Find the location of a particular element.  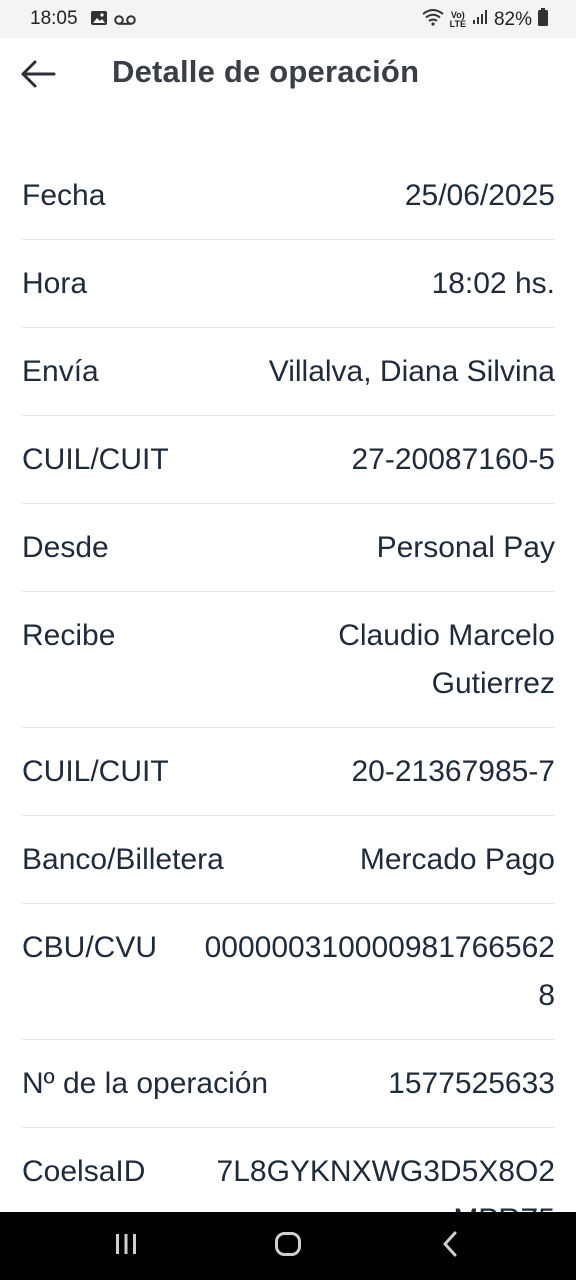

chevron-left-icon is located at coordinates (450, 1246).